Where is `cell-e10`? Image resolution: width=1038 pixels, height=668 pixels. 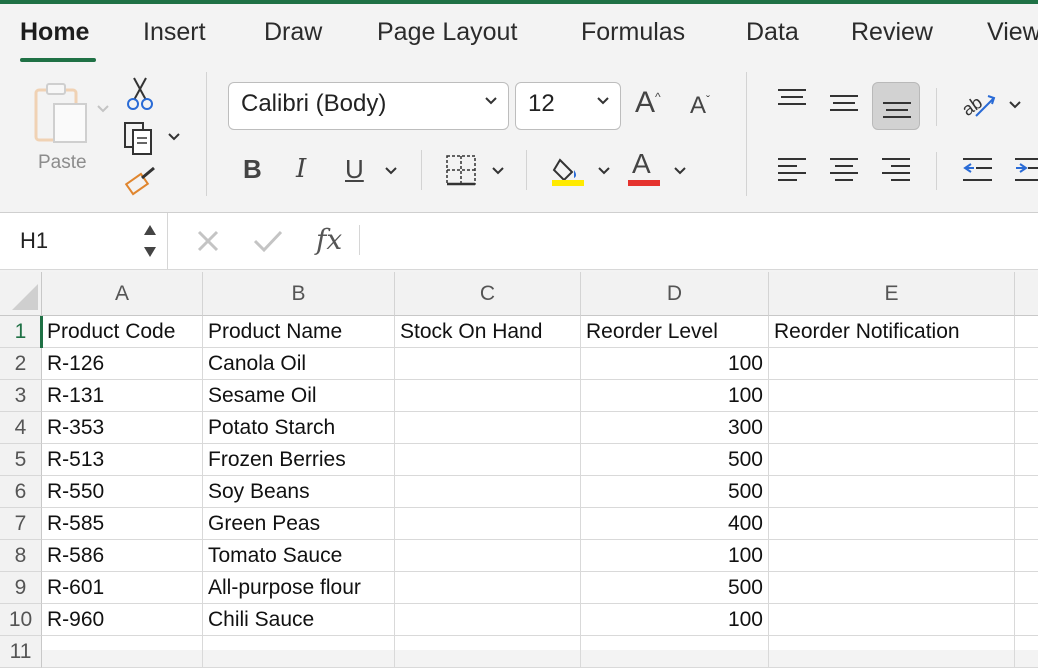
cell-e10 is located at coordinates (892, 620).